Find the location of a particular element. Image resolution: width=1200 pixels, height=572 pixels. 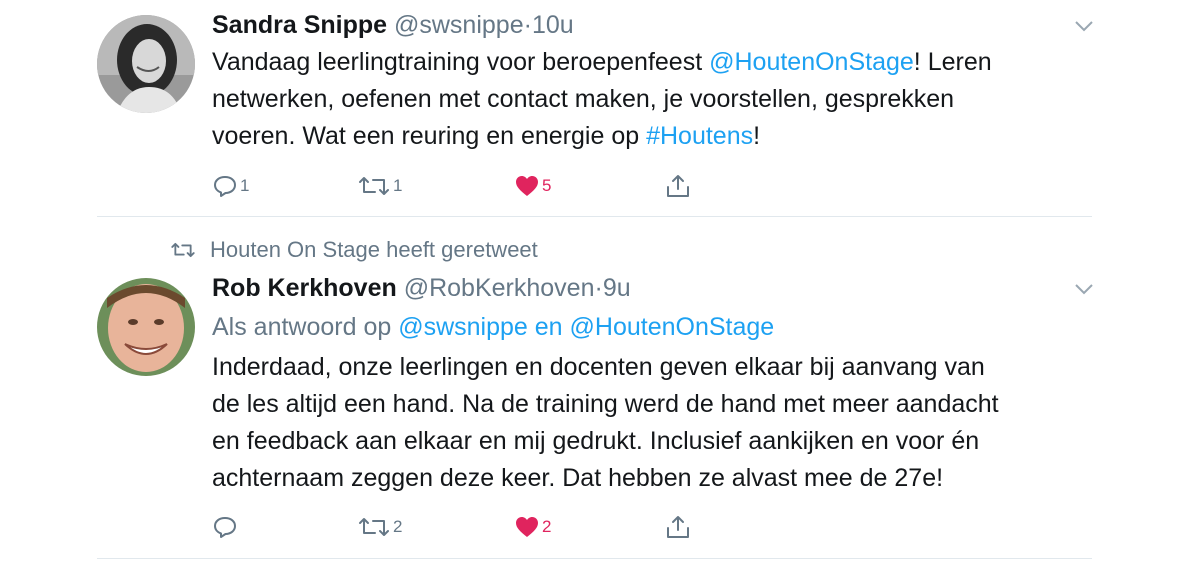

reply-mention-2: @HoutenOnStage is located at coordinates (672, 327).